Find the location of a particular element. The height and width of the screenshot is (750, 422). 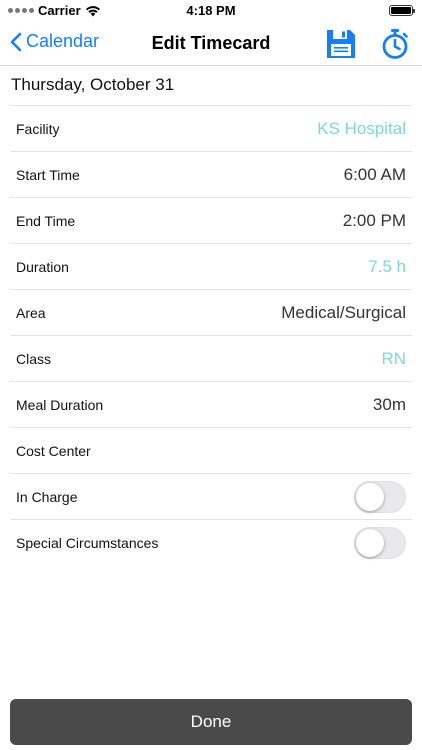

special-circumstances-toggle is located at coordinates (380, 542).